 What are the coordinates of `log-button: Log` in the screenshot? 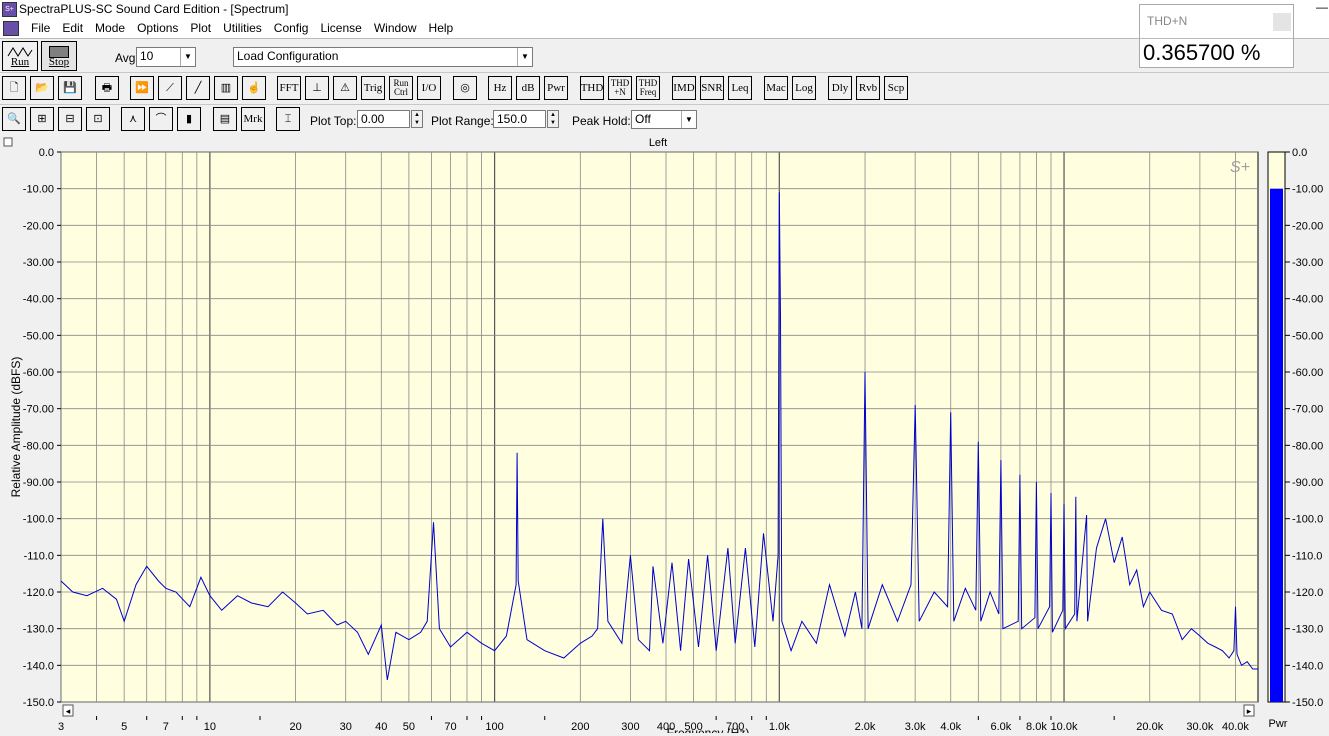 It's located at (804, 88).